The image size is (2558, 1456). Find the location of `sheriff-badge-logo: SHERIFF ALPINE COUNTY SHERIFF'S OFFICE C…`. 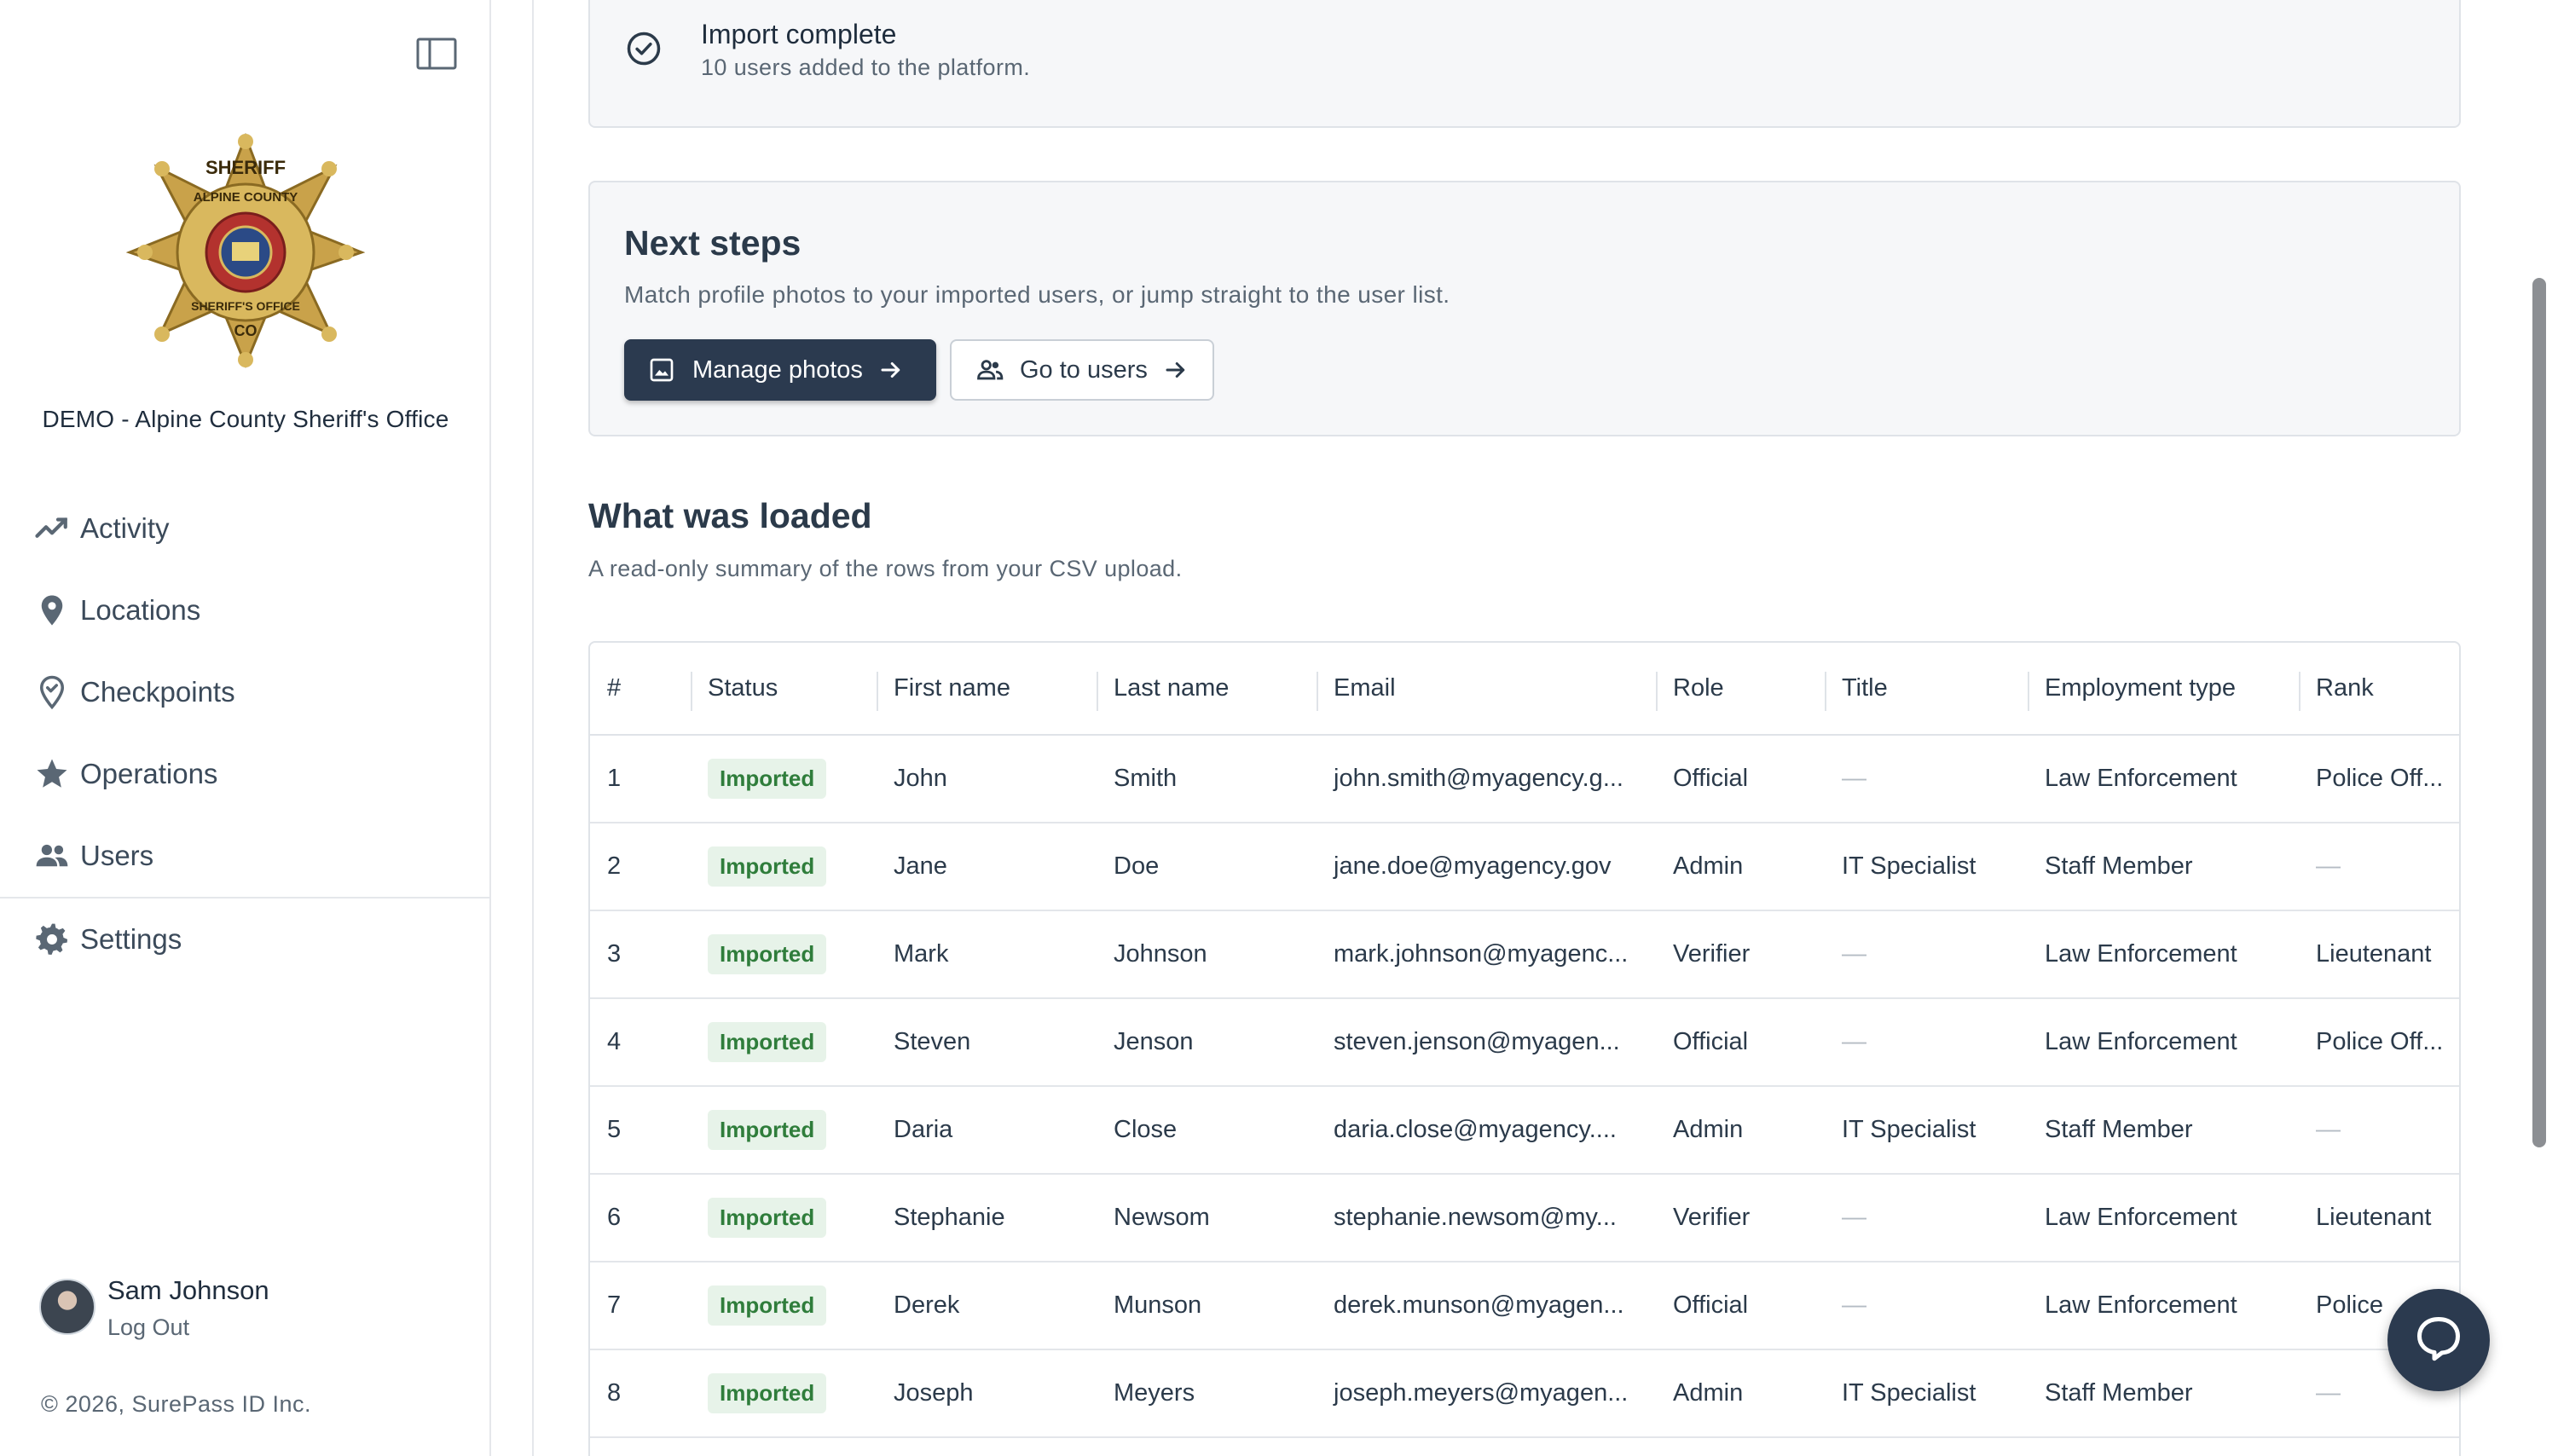

sheriff-badge-logo: SHERIFF ALPINE COUNTY SHERIFF'S OFFICE C… is located at coordinates (245, 250).